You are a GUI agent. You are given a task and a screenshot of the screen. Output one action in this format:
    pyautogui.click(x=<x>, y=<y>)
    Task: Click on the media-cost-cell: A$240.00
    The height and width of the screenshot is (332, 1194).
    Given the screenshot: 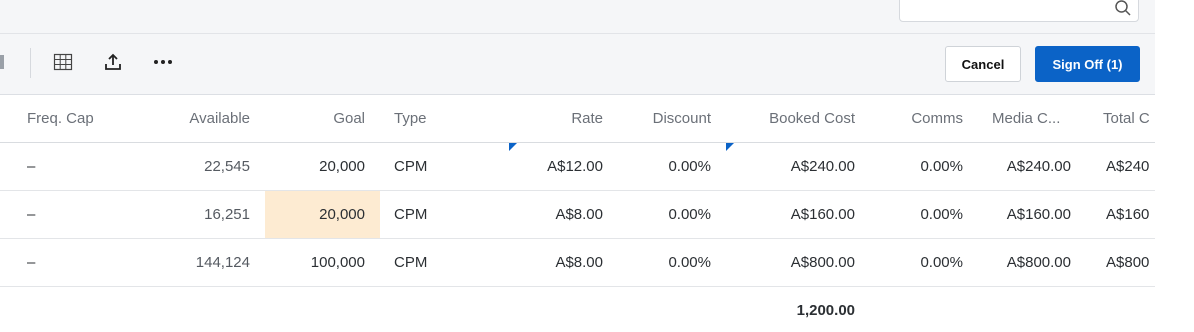 What is the action you would take?
    pyautogui.click(x=1038, y=166)
    